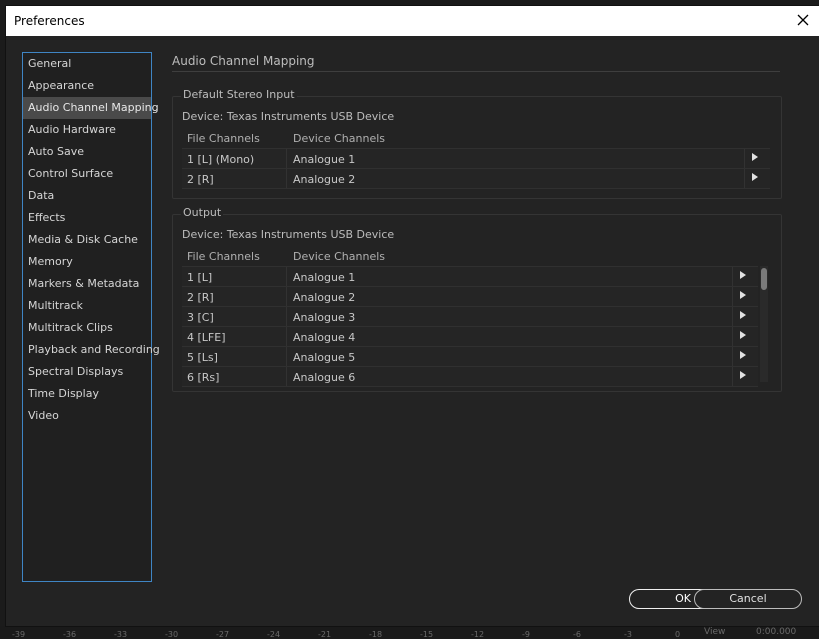 The width and height of the screenshot is (819, 639). What do you see at coordinates (87, 130) in the screenshot?
I see `nav-item-audio-hardware: Audio Hardware` at bounding box center [87, 130].